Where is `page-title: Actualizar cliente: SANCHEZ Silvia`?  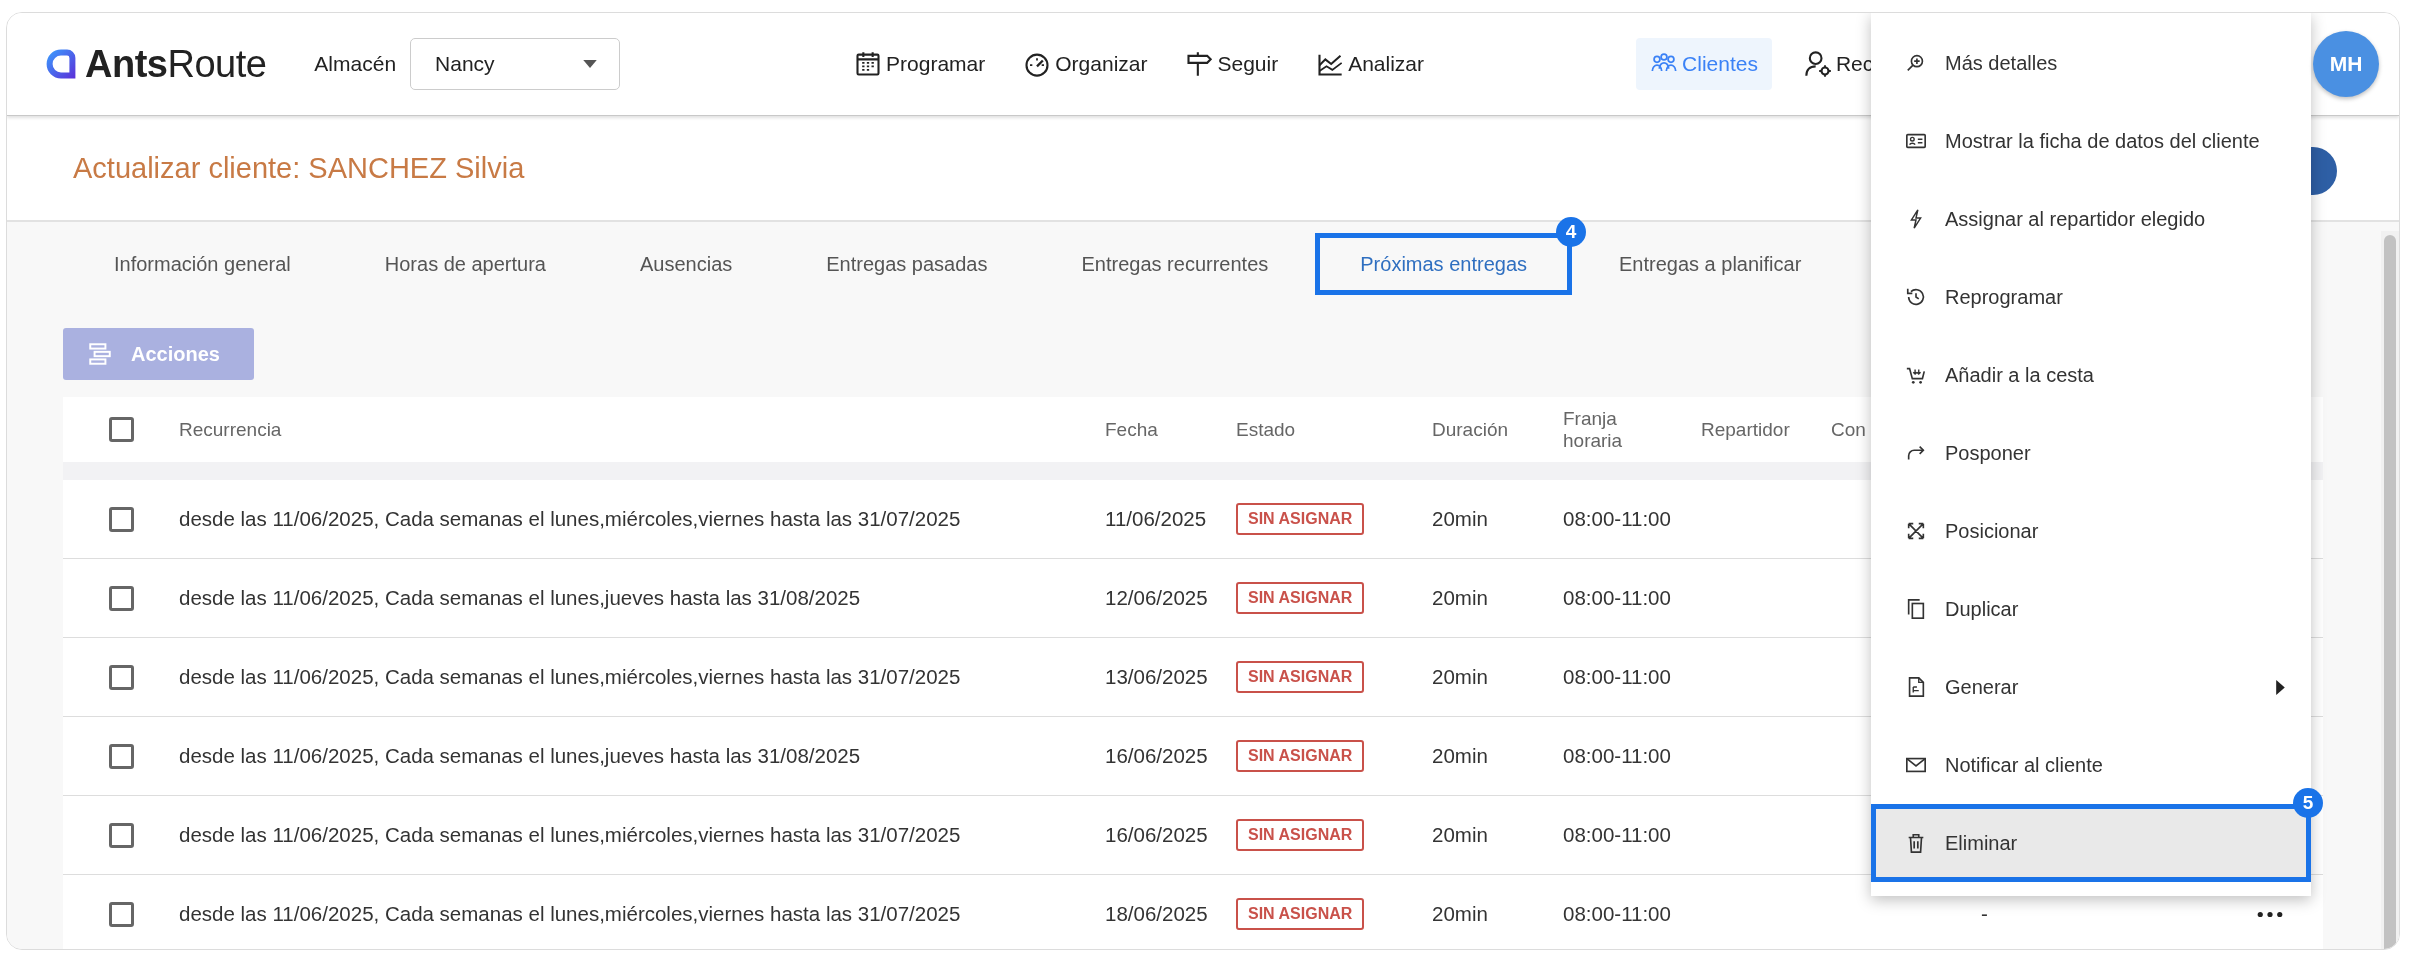 page-title: Actualizar cliente: SANCHEZ Silvia is located at coordinates (299, 168).